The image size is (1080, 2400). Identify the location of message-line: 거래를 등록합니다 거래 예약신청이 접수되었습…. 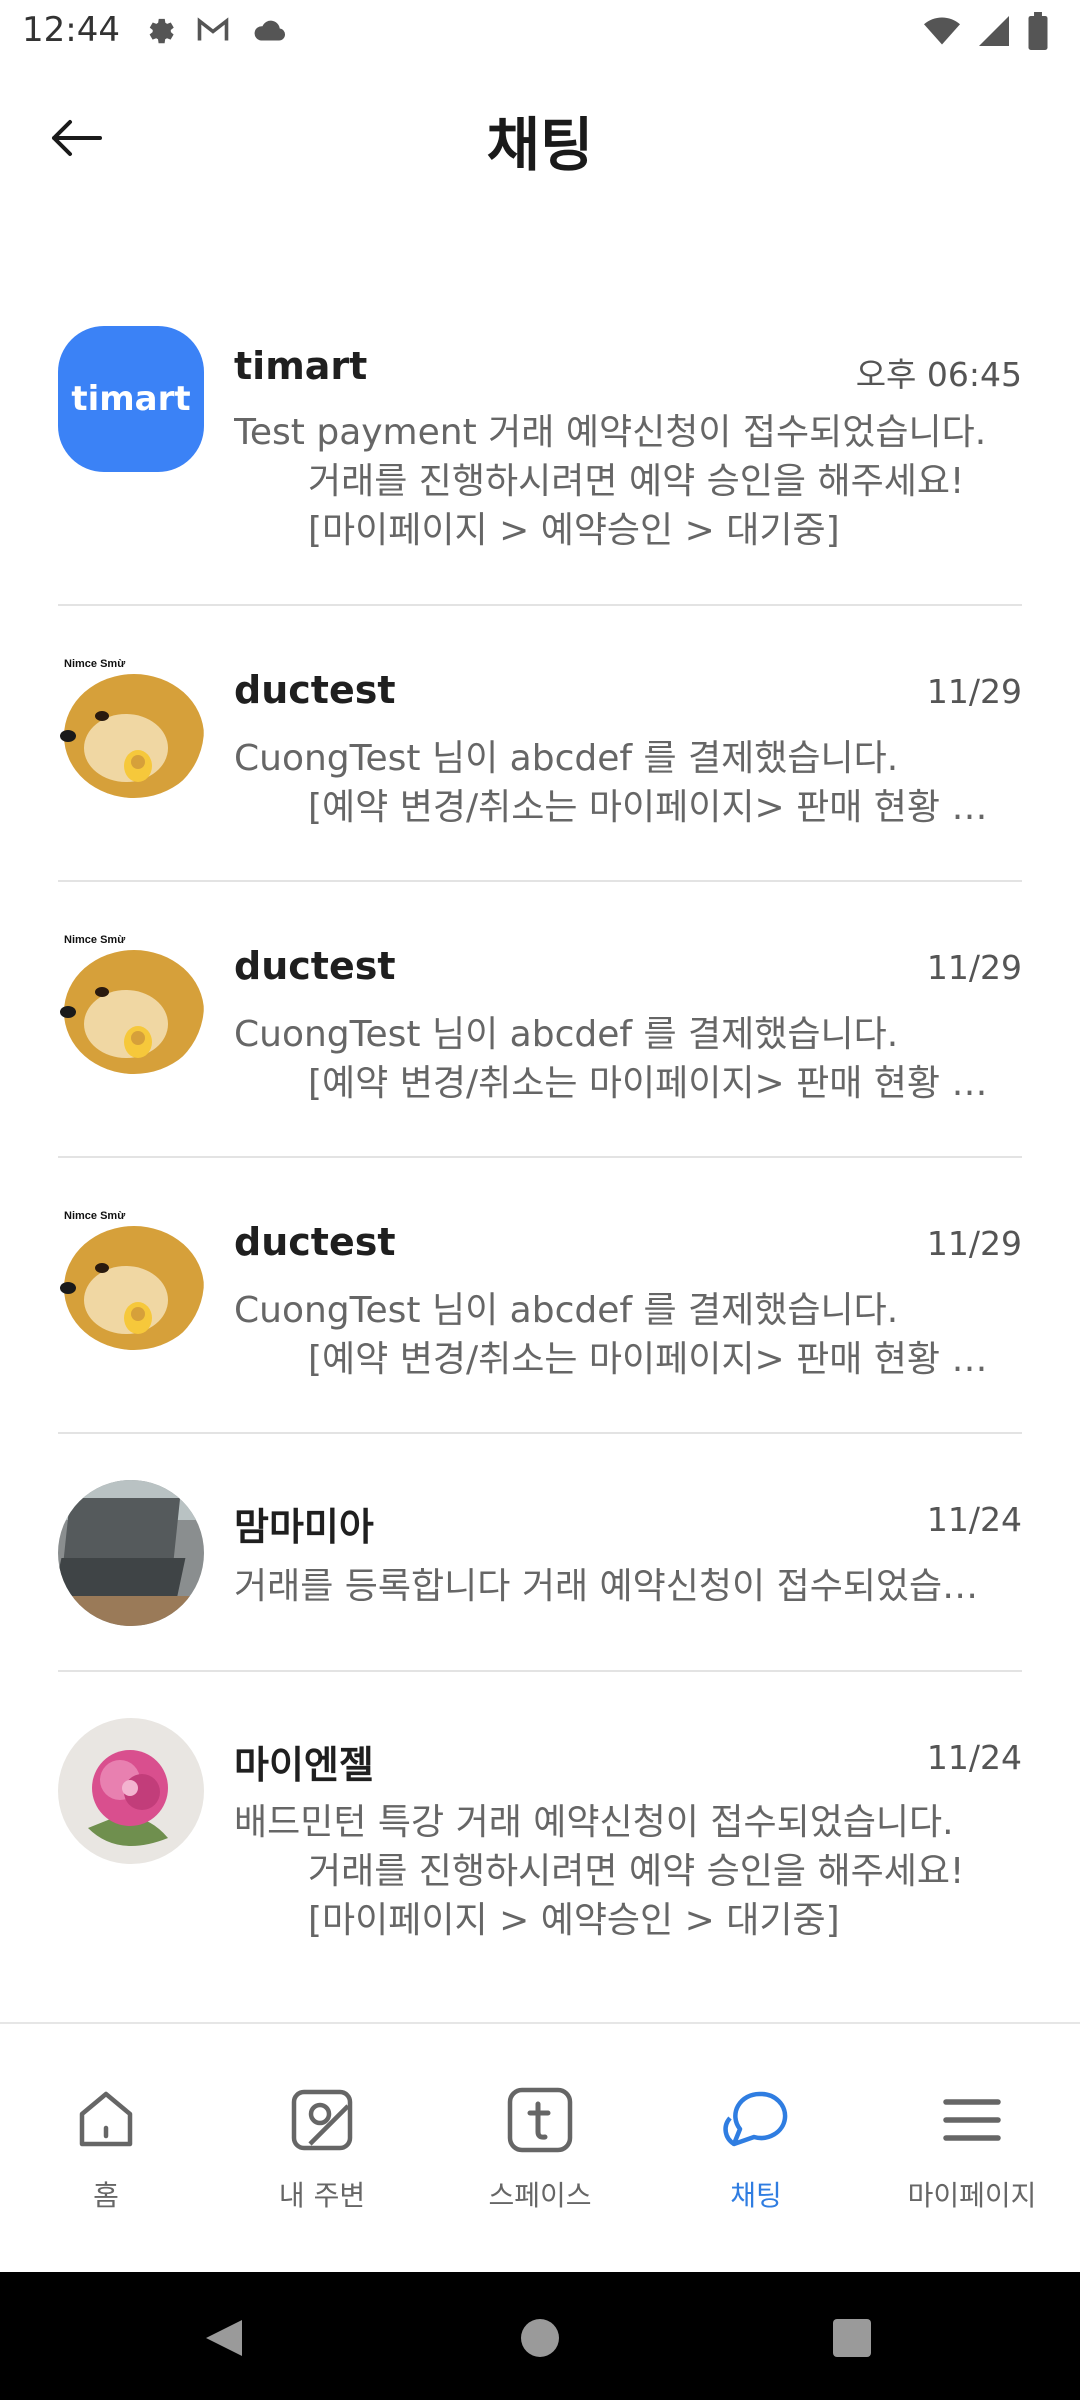
(606, 1586).